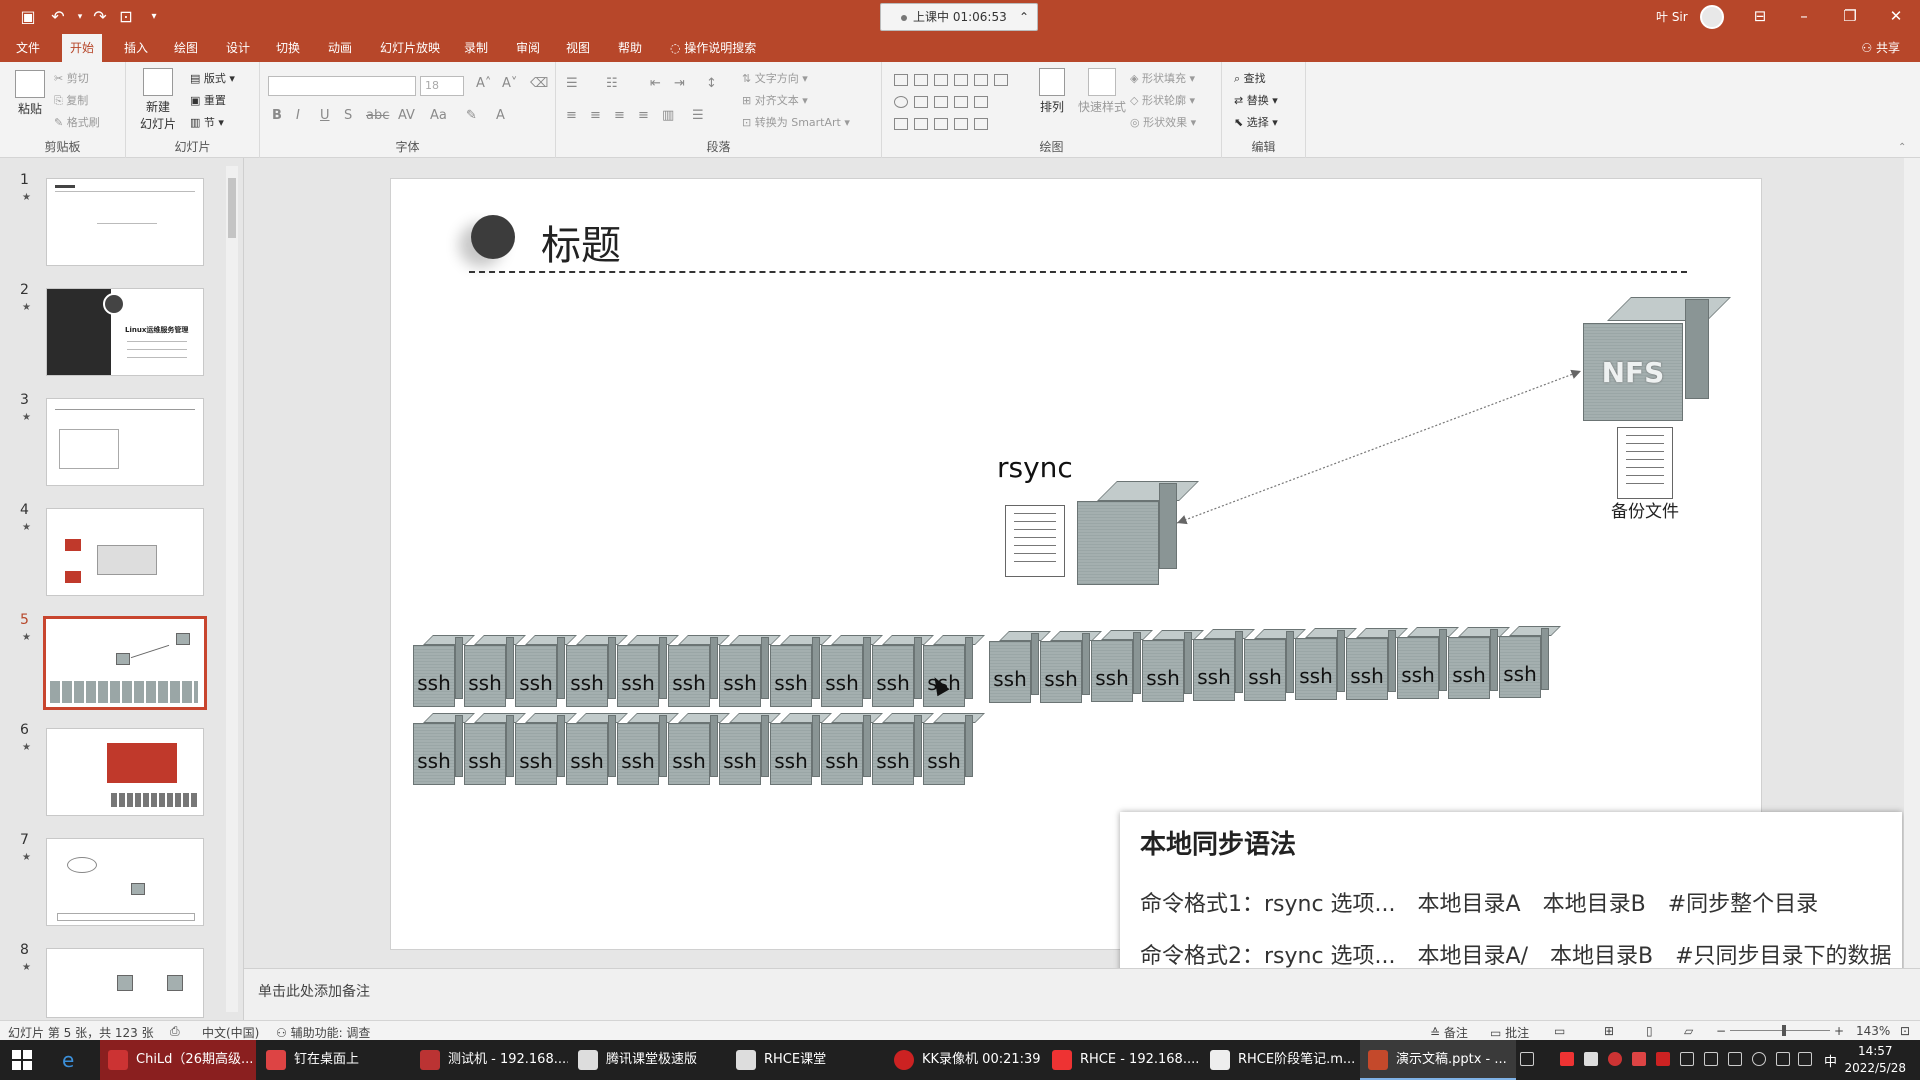 The height and width of the screenshot is (1080, 1920). Describe the element at coordinates (1760, 16) in the screenshot. I see `ribbon-display-options-icon: ⊟` at that location.